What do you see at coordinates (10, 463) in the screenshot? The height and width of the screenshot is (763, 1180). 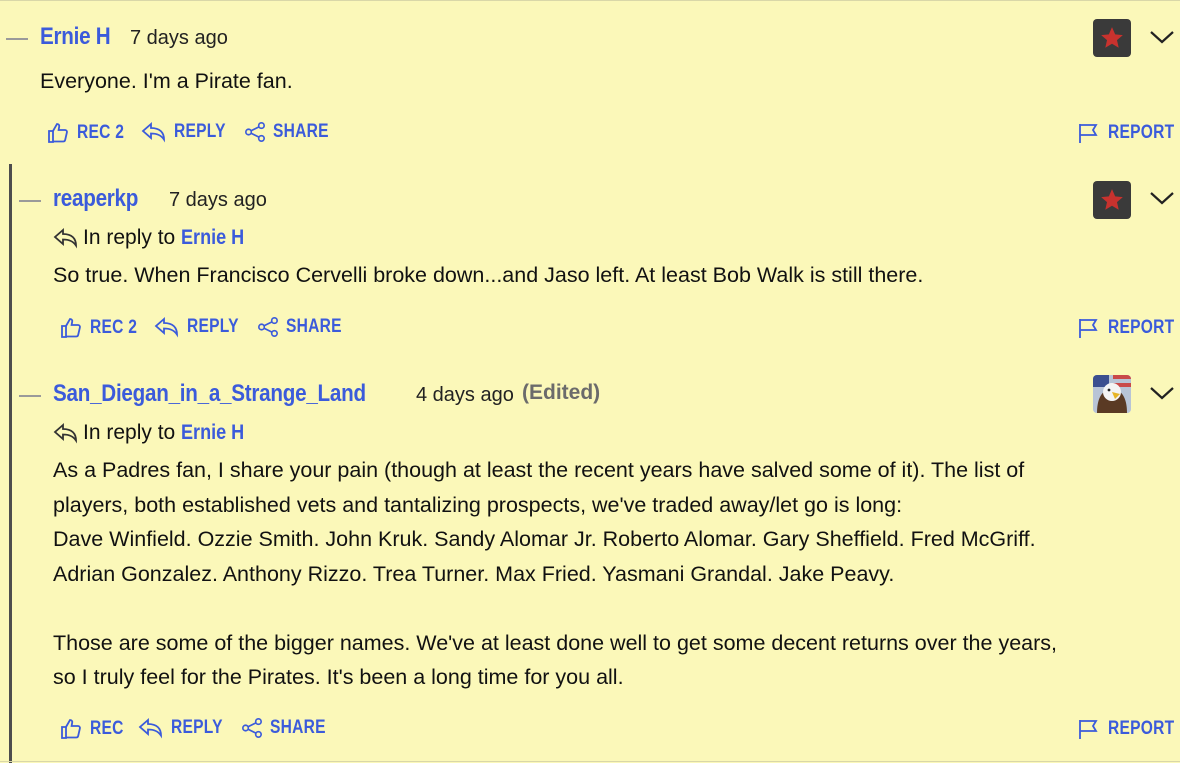 I see `thread-line` at bounding box center [10, 463].